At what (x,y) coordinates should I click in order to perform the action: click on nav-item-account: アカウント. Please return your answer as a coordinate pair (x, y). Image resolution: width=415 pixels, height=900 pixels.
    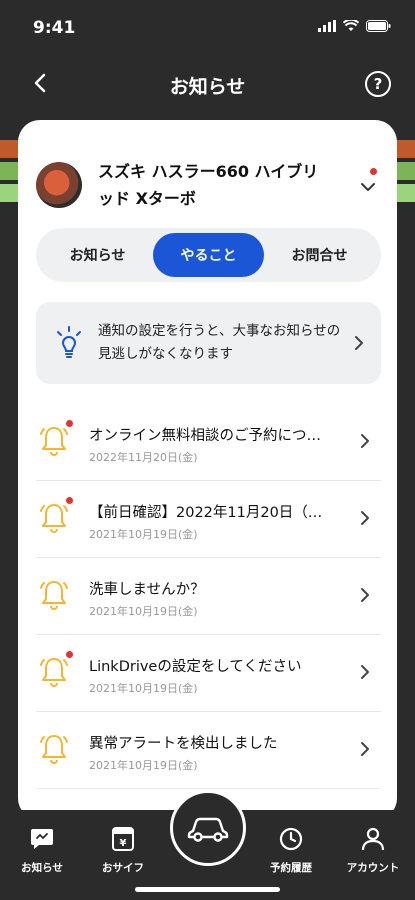
    Looking at the image, I should click on (373, 850).